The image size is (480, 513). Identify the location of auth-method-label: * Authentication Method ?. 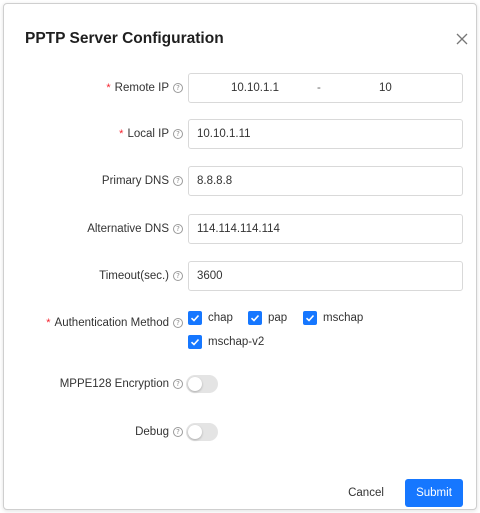
(114, 323).